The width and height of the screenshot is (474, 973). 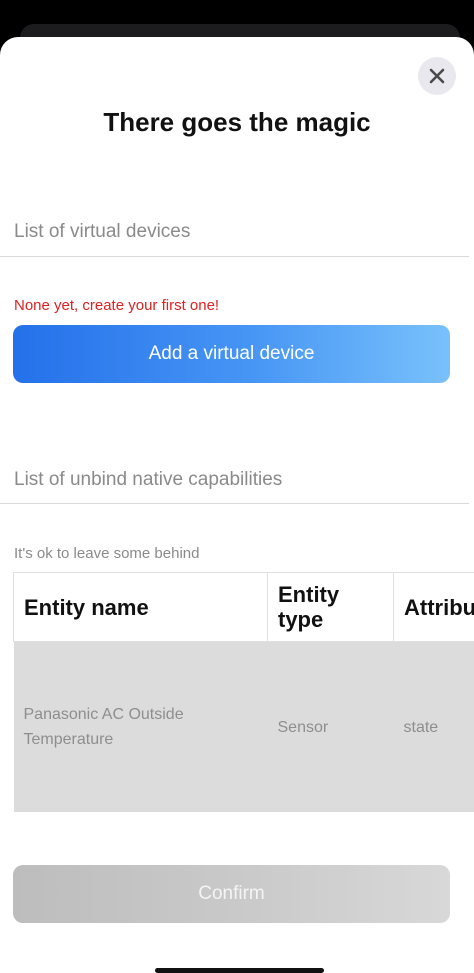 What do you see at coordinates (330, 607) in the screenshot?
I see `column-header-entity-type: Entity type` at bounding box center [330, 607].